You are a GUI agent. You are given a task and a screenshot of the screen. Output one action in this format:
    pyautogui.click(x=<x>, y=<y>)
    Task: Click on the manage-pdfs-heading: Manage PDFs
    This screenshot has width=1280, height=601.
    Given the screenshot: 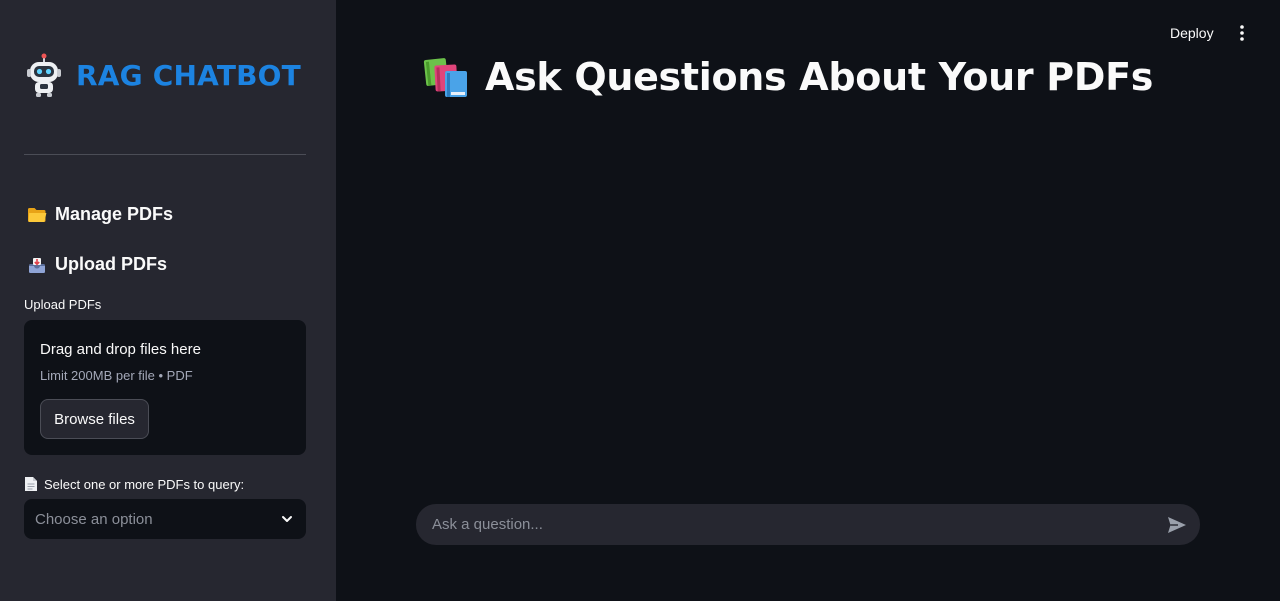 What is the action you would take?
    pyautogui.click(x=100, y=214)
    